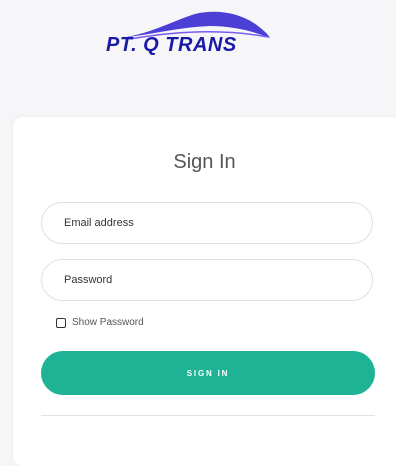 This screenshot has width=396, height=466. What do you see at coordinates (207, 223) in the screenshot?
I see `email-field` at bounding box center [207, 223].